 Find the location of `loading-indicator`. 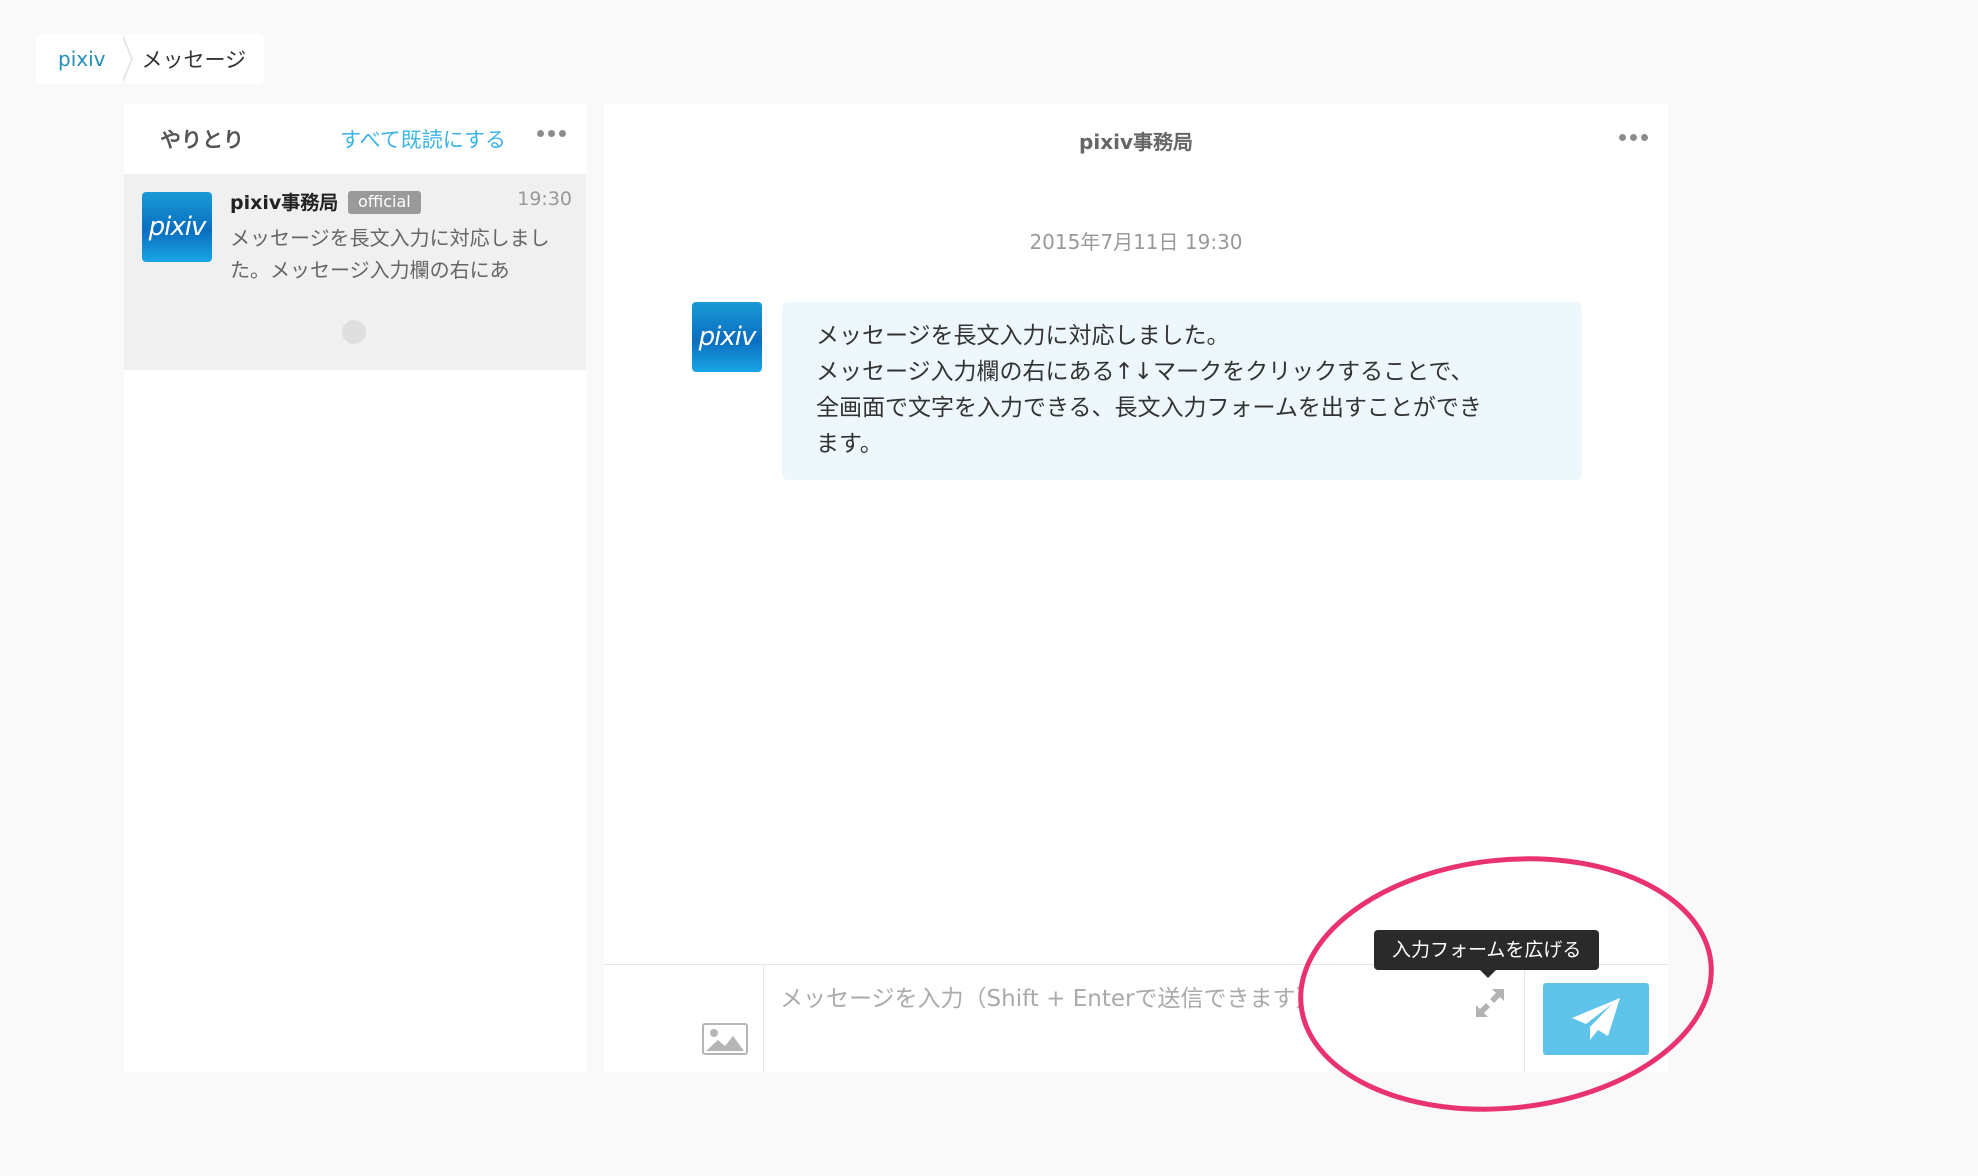

loading-indicator is located at coordinates (354, 332).